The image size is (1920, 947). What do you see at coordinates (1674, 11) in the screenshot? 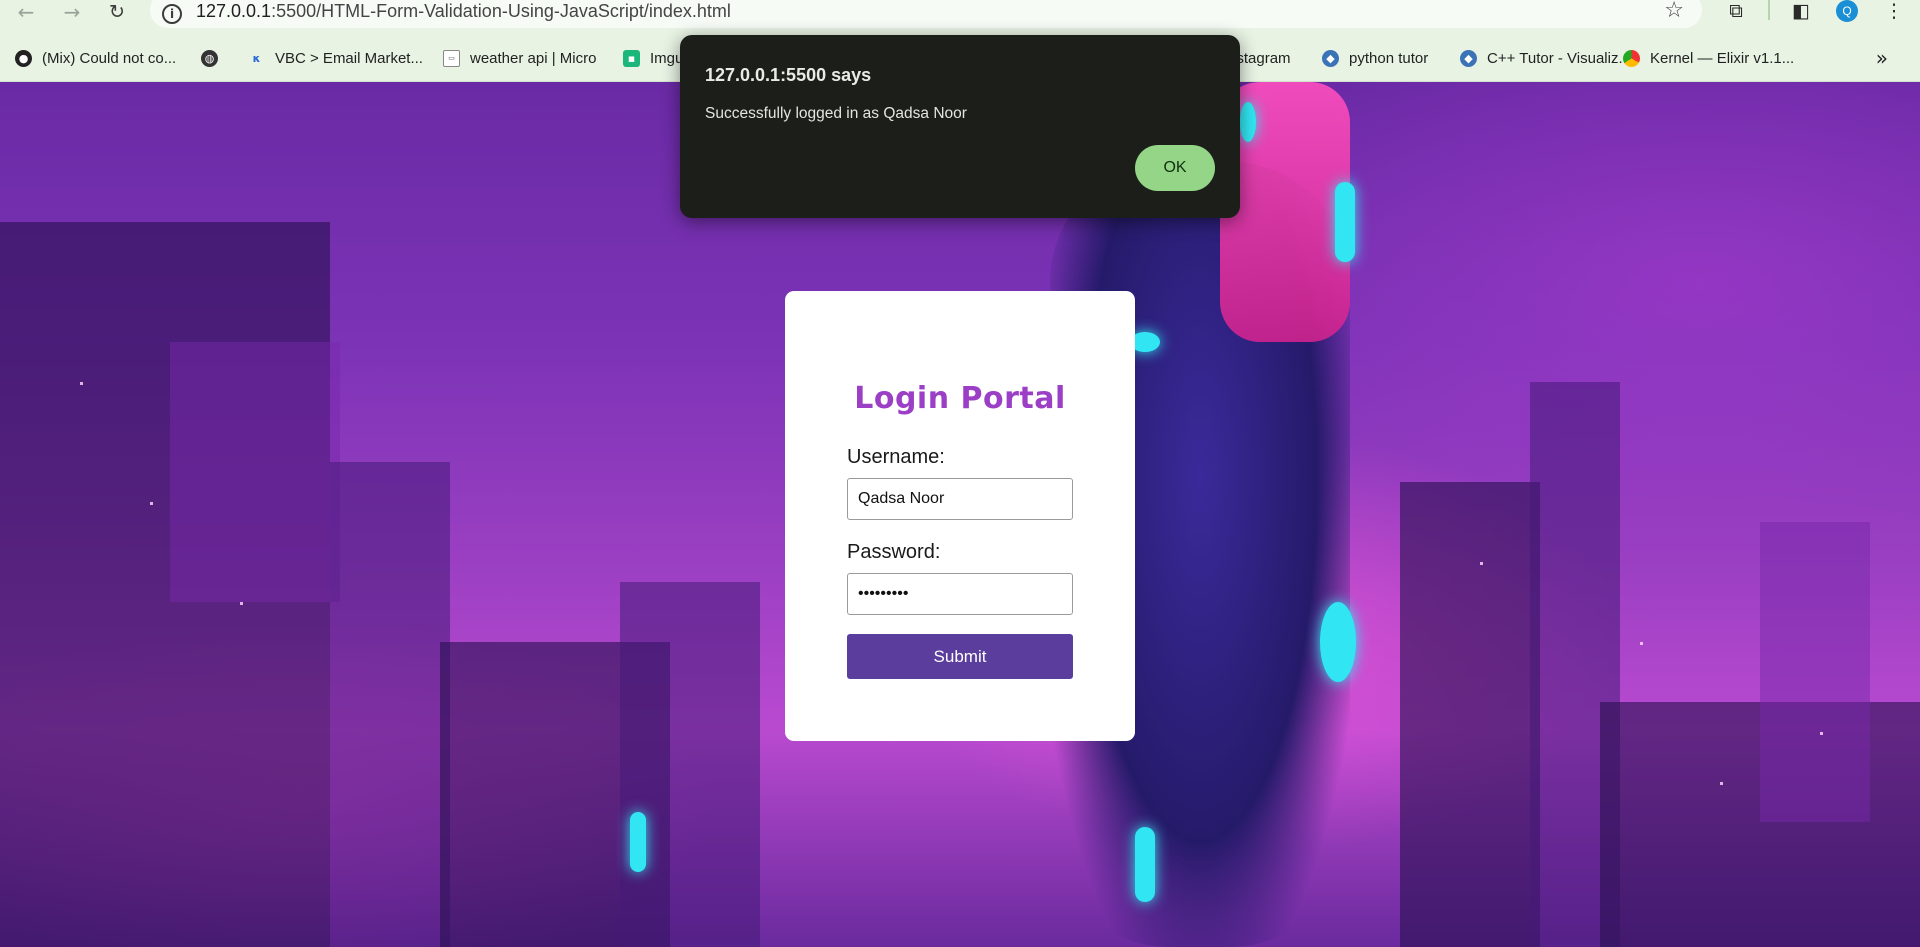
I see `bookmark-star-icon: ☆` at bounding box center [1674, 11].